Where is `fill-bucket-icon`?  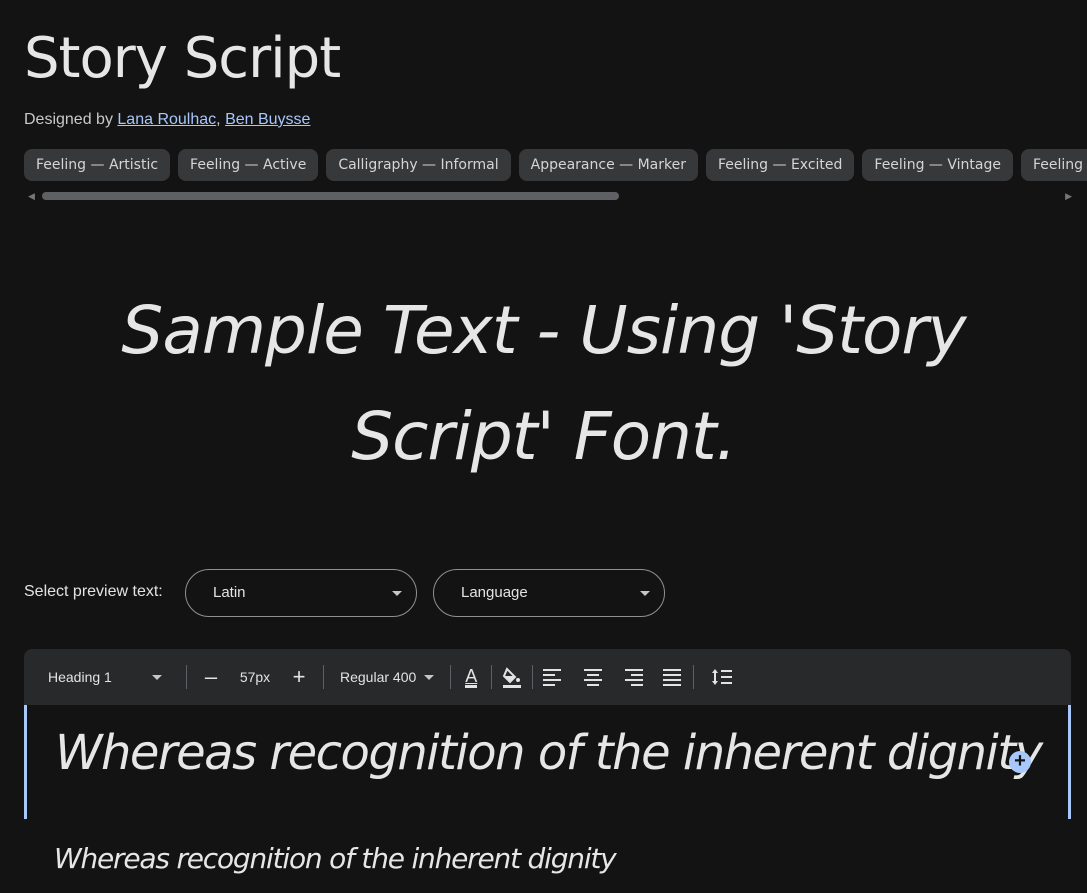 fill-bucket-icon is located at coordinates (512, 677).